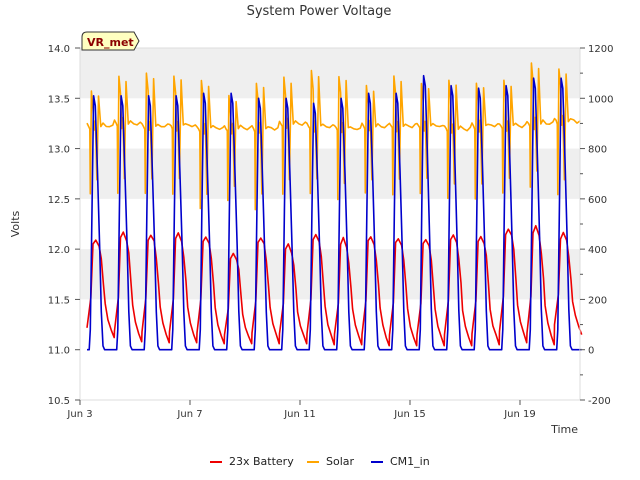  I want to click on badge-label: VR_met, so click(110, 42).